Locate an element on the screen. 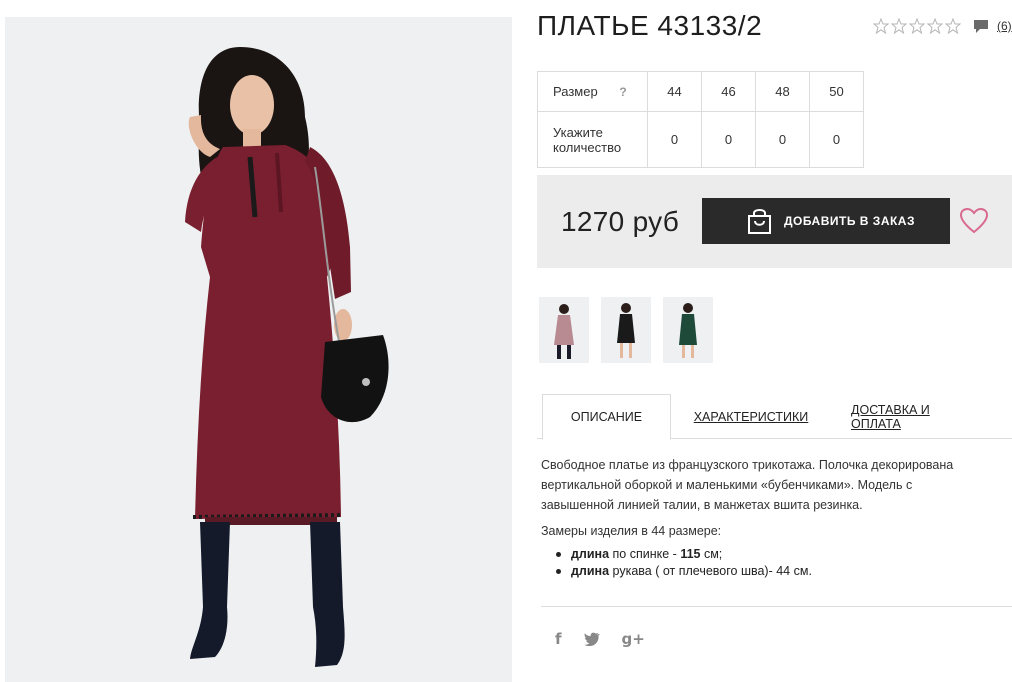 The width and height of the screenshot is (1012, 682). size-option: 46 is located at coordinates (728, 91).